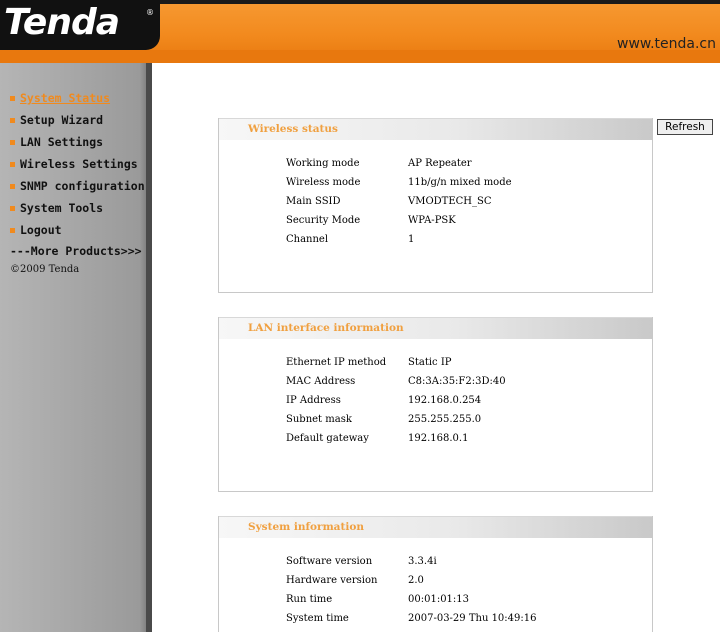 The height and width of the screenshot is (632, 720). I want to click on info-label: Working mode, so click(323, 163).